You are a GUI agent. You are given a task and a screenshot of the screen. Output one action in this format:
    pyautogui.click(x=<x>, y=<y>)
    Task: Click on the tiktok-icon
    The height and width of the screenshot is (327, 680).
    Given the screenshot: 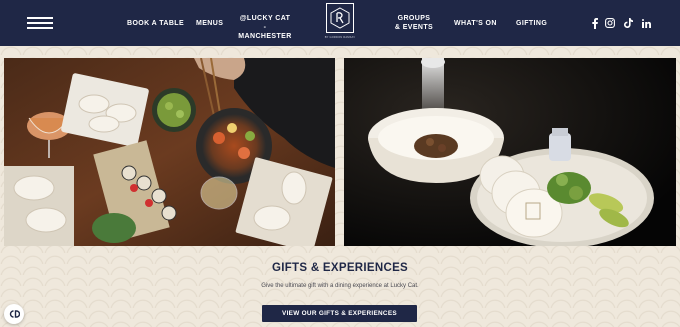 What is the action you would take?
    pyautogui.click(x=628, y=23)
    